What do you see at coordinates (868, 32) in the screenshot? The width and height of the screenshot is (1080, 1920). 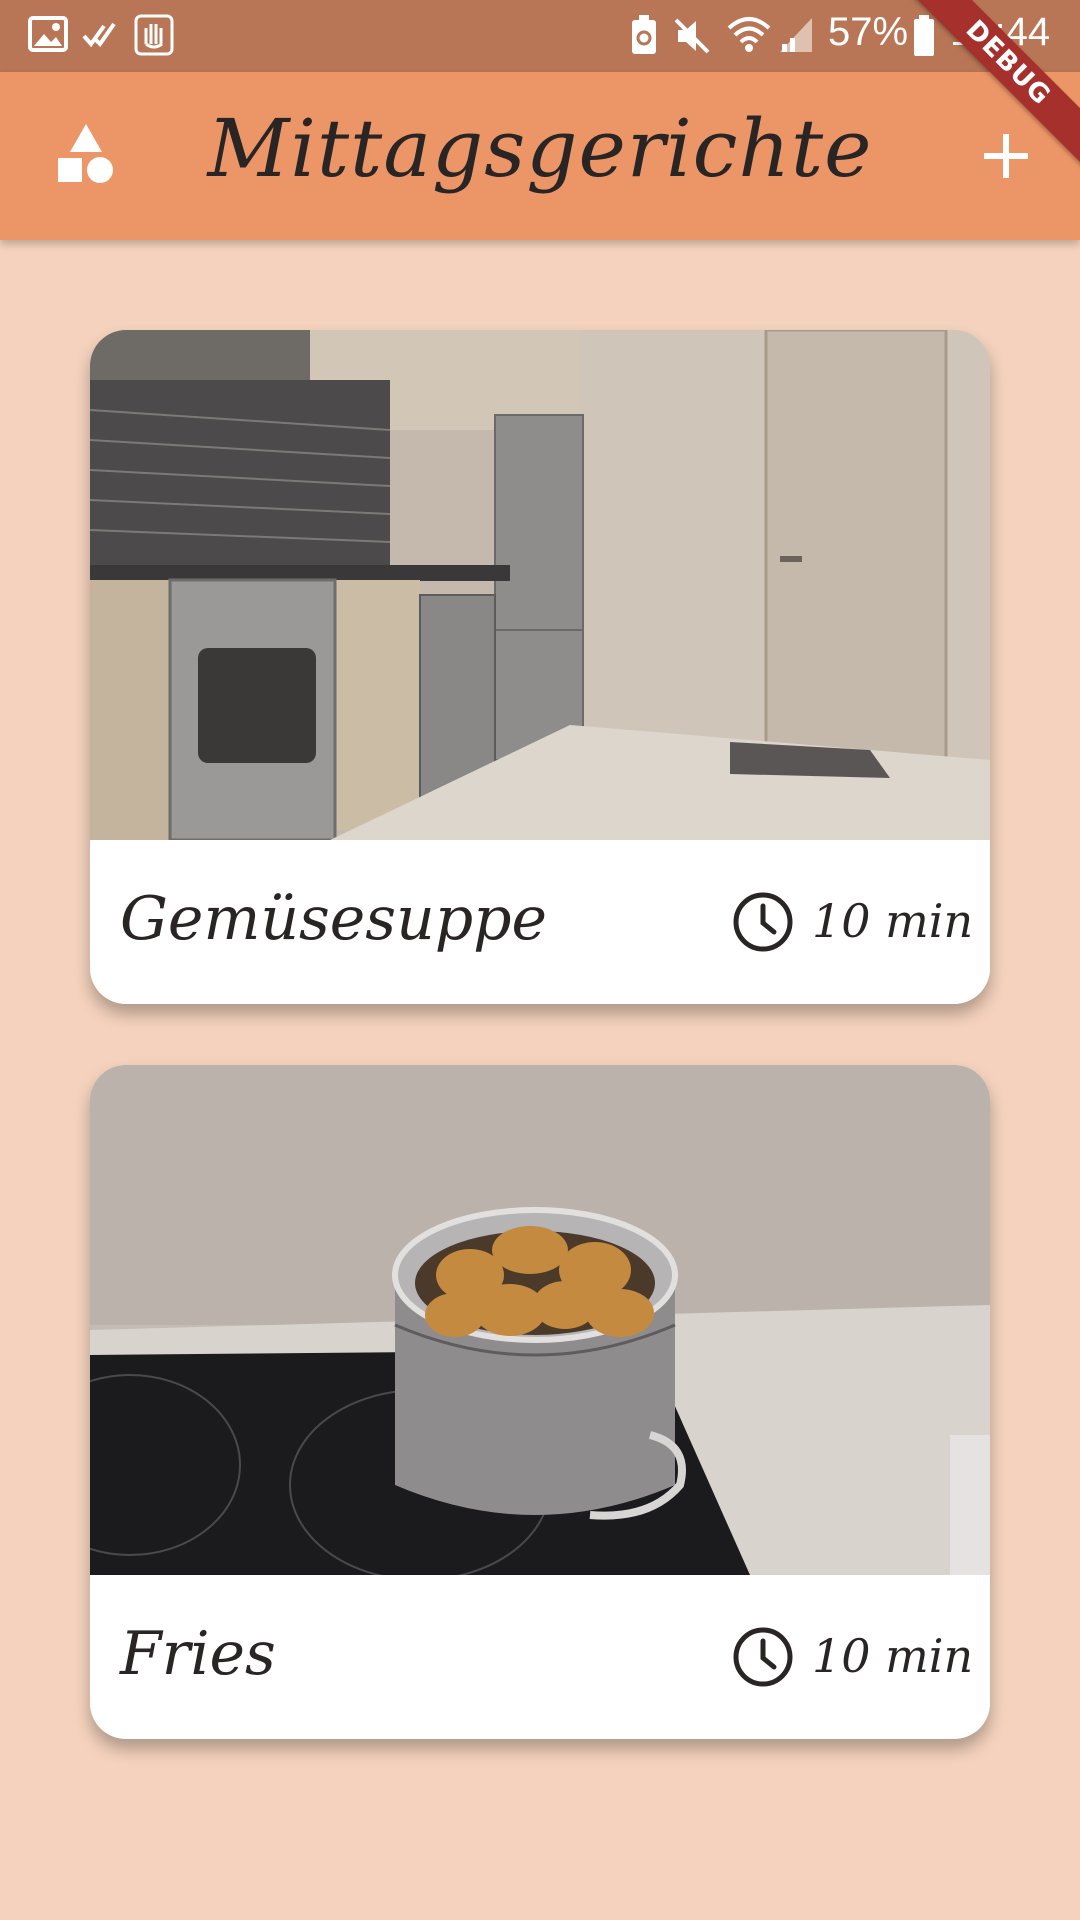 I see `battery-percent: 57%` at bounding box center [868, 32].